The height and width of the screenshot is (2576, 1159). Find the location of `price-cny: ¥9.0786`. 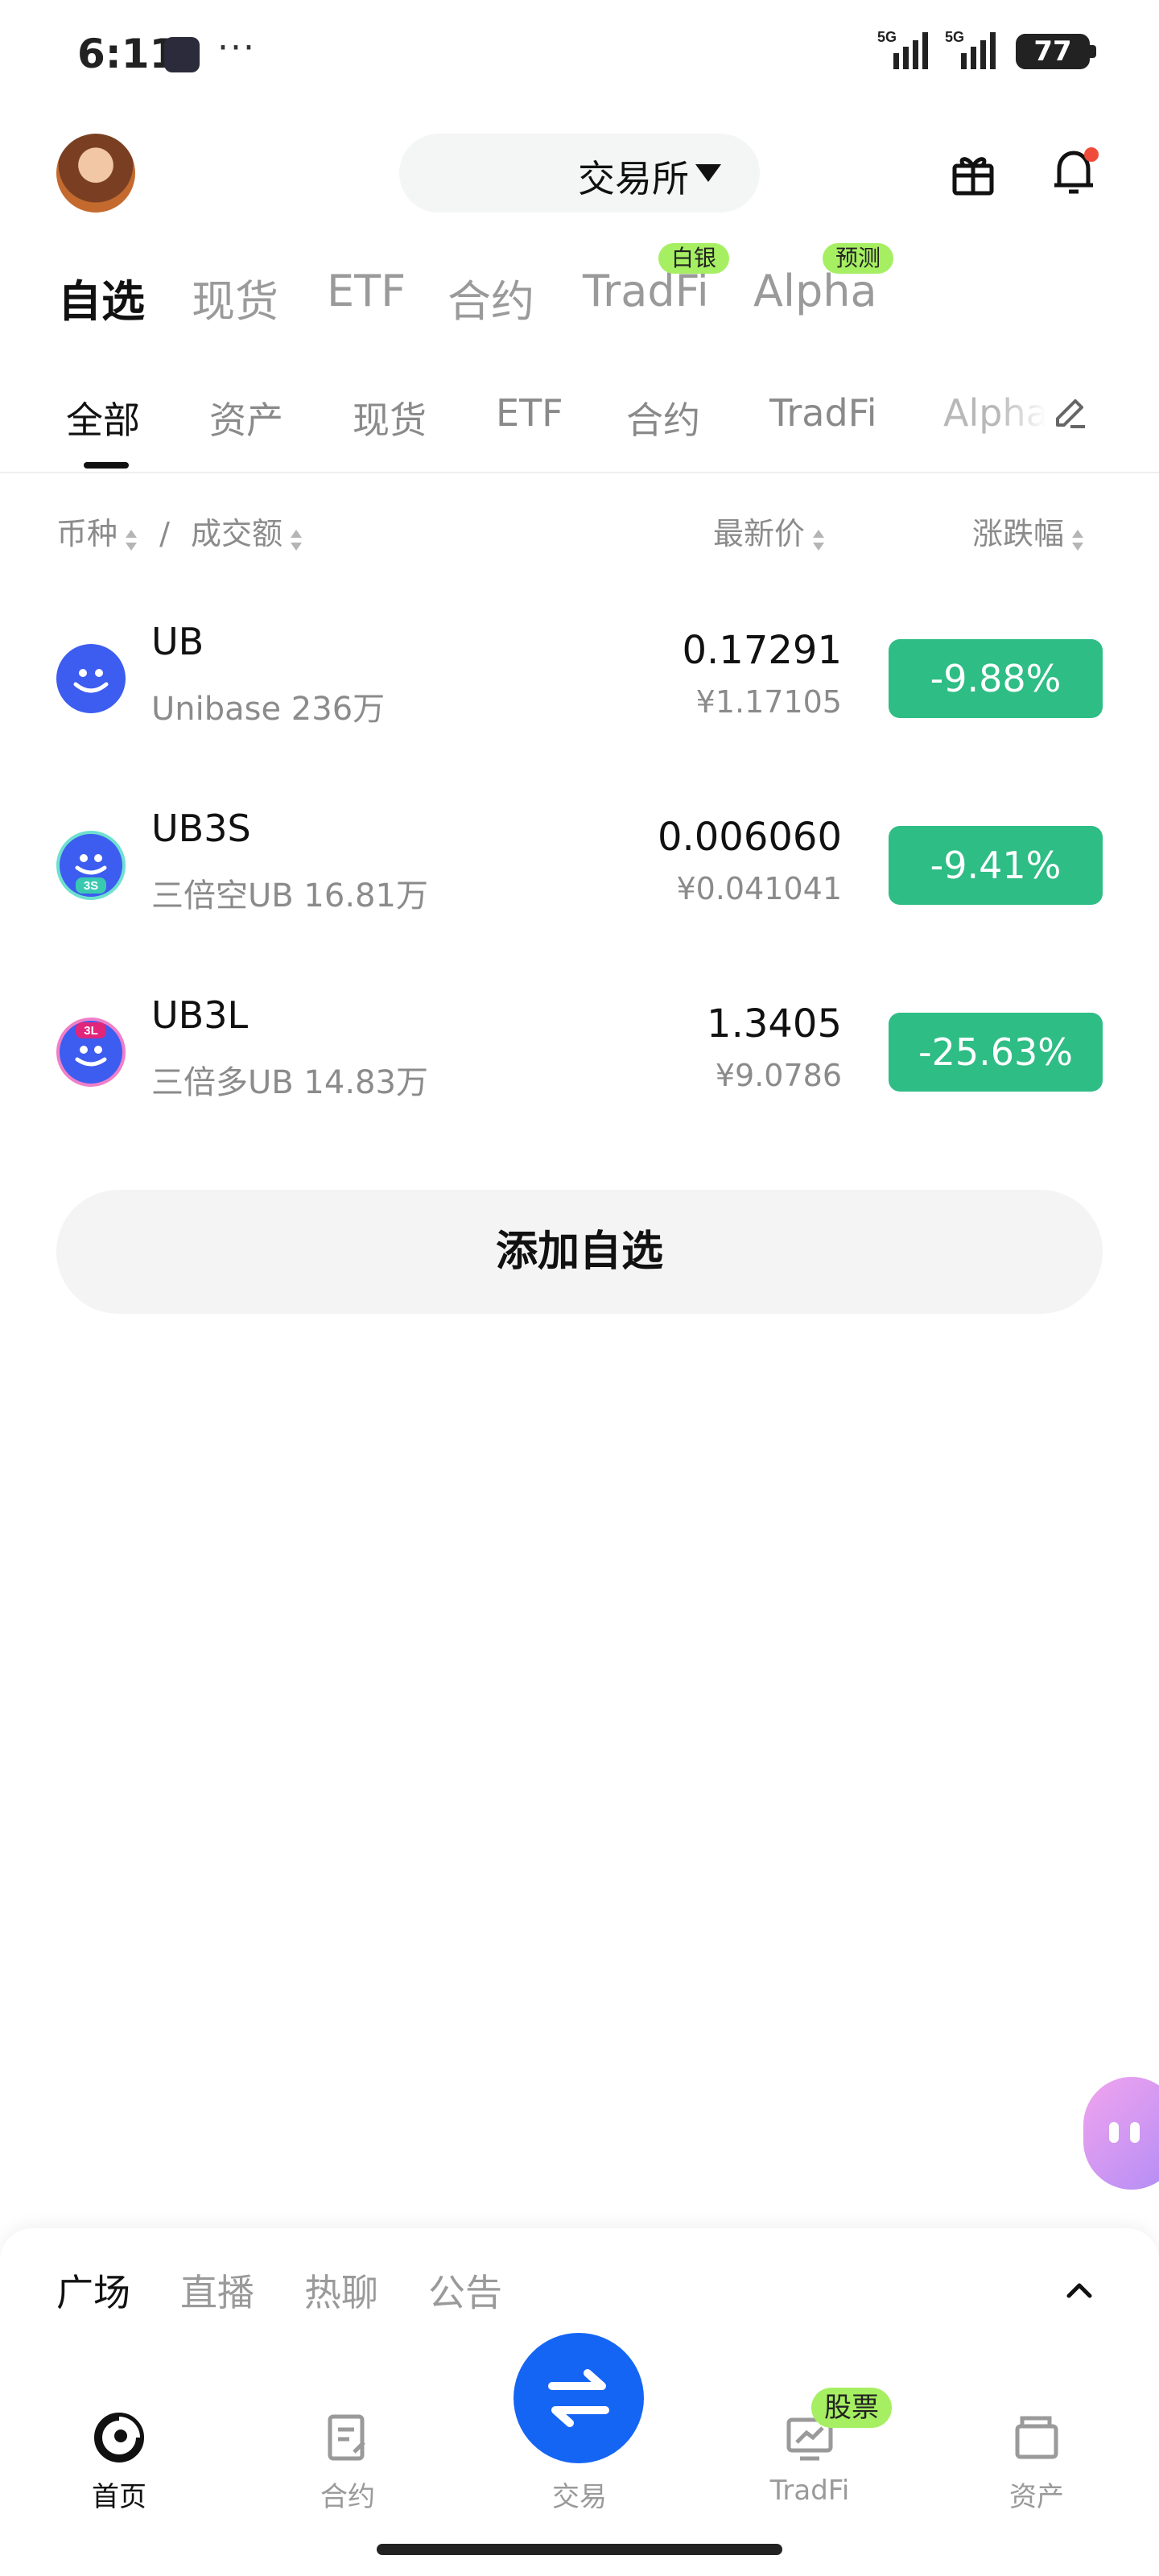

price-cny: ¥9.0786 is located at coordinates (778, 1075).